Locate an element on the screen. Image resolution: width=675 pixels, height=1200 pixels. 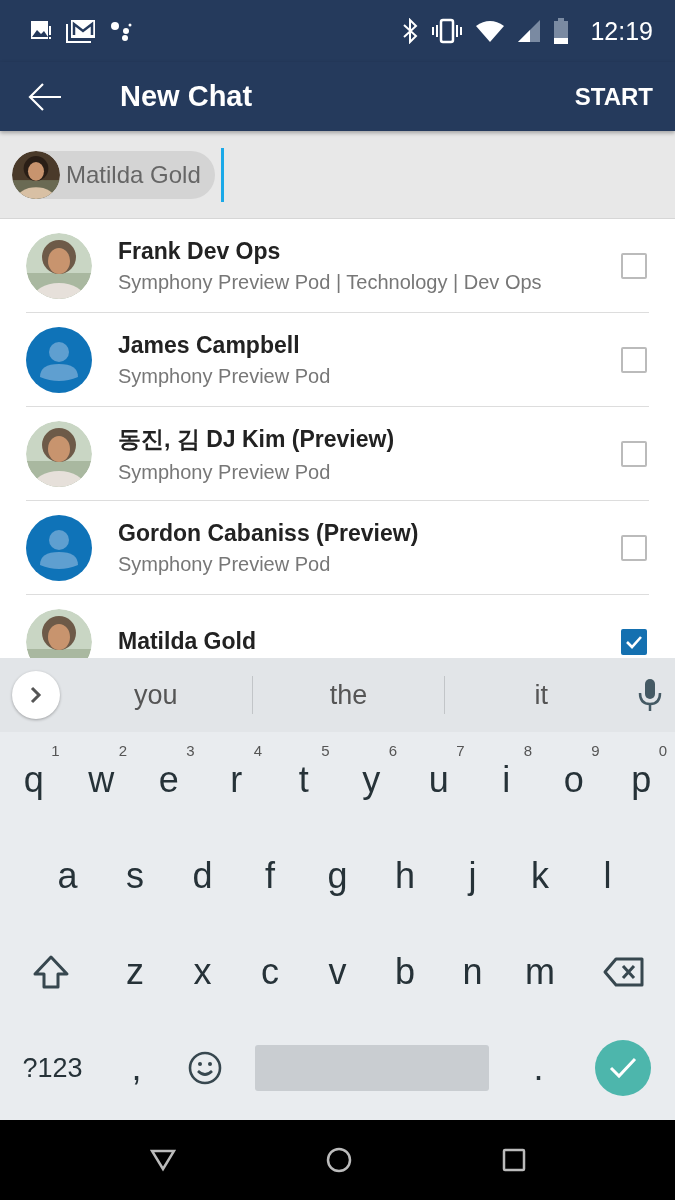
dots-icon is located at coordinates (121, 31).